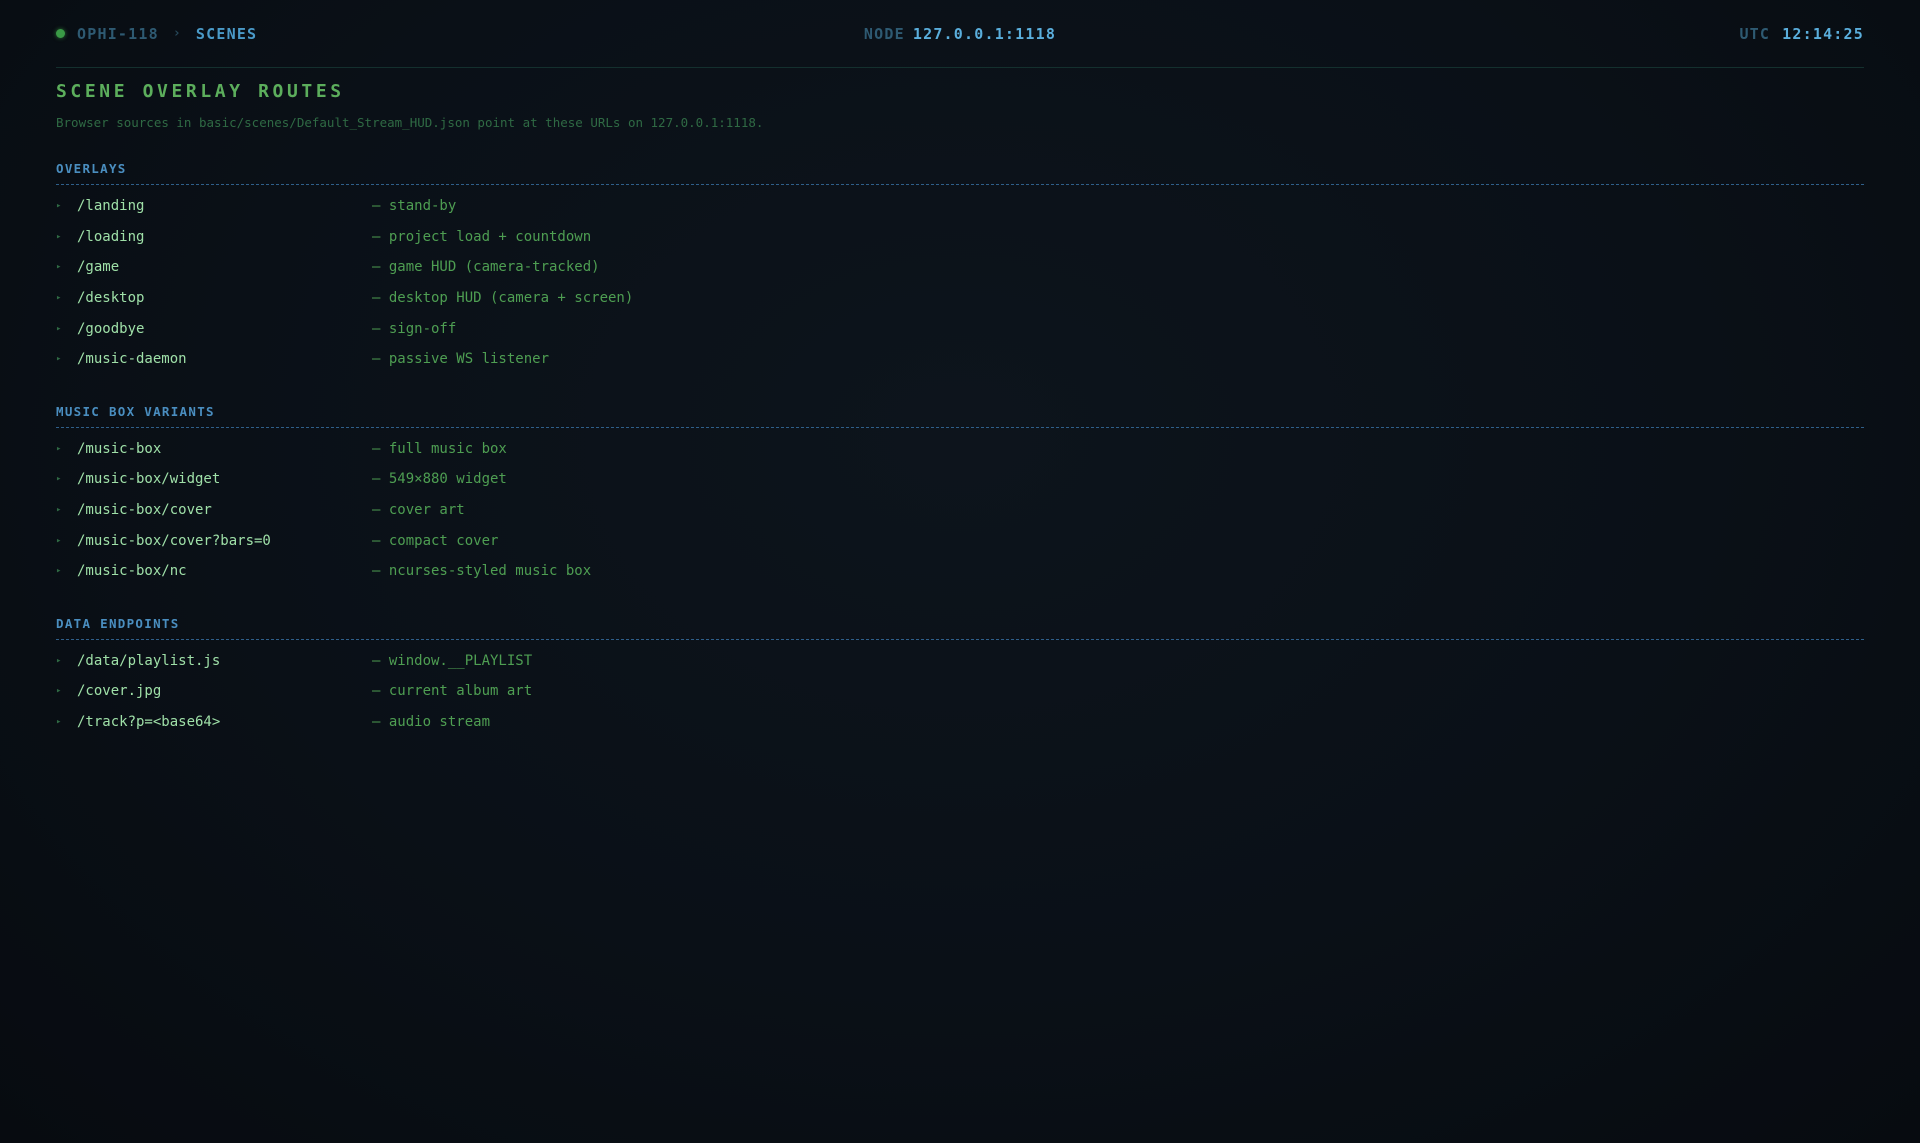  What do you see at coordinates (960, 328) in the screenshot?
I see `route-item: ▸ /goodbye — sign-off` at bounding box center [960, 328].